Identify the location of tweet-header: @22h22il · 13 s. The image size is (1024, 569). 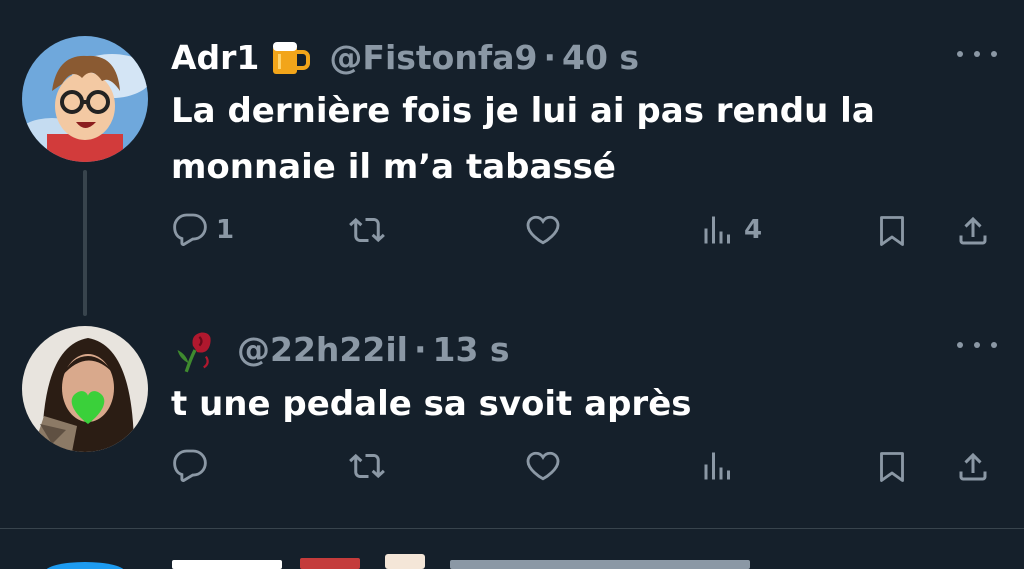
(340, 350).